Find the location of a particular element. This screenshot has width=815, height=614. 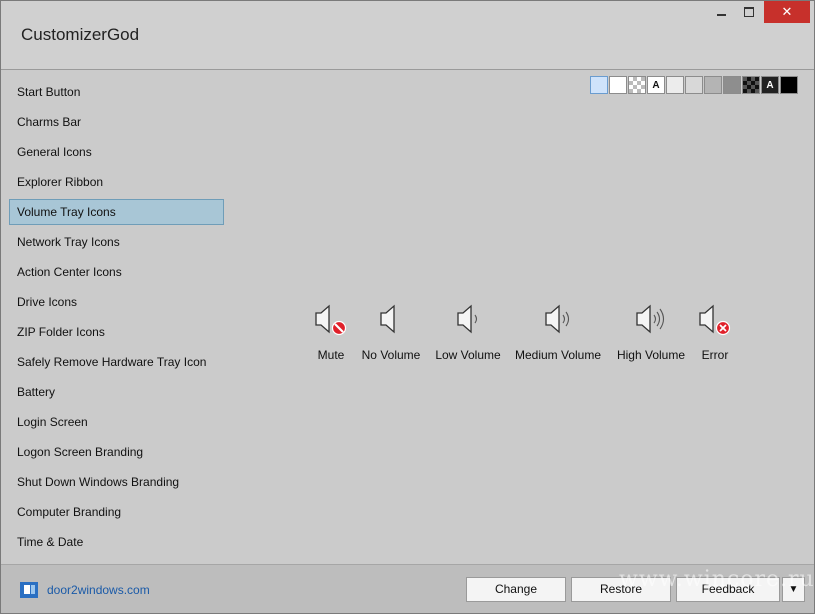

speaker-icon is located at coordinates (387, 319).